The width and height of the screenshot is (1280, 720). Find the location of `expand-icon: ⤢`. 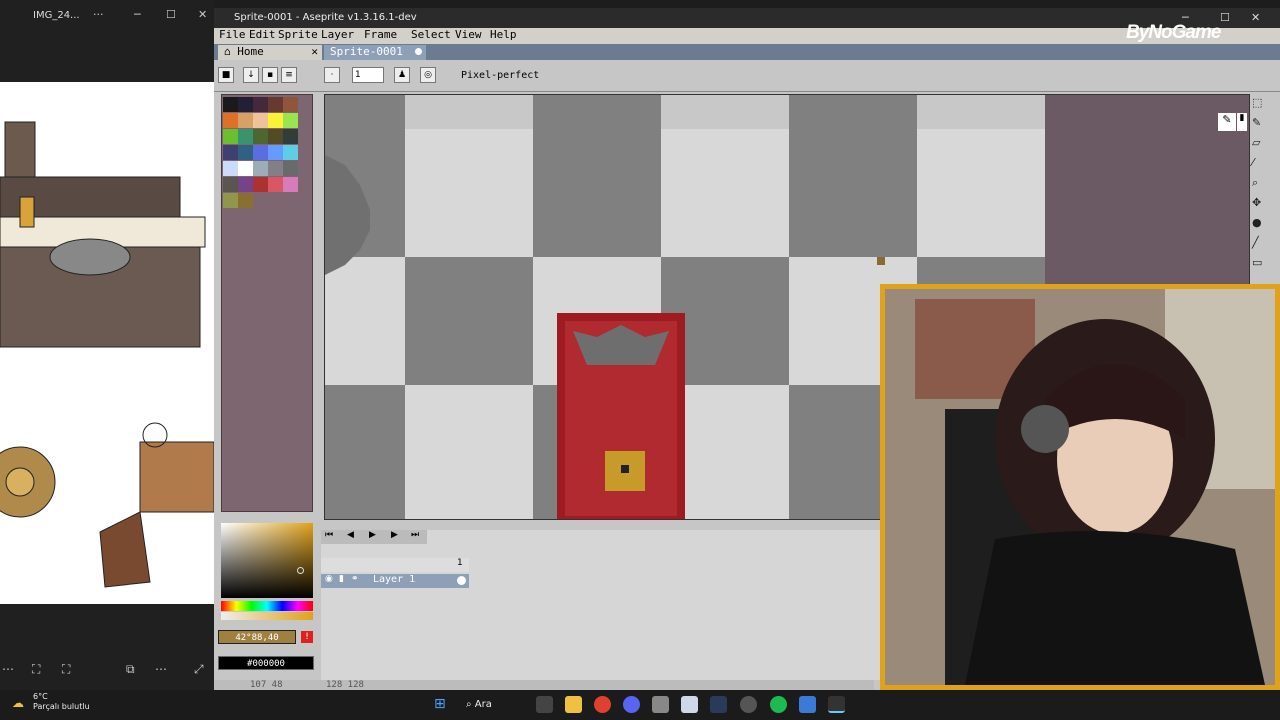

expand-icon: ⤢ is located at coordinates (199, 669).